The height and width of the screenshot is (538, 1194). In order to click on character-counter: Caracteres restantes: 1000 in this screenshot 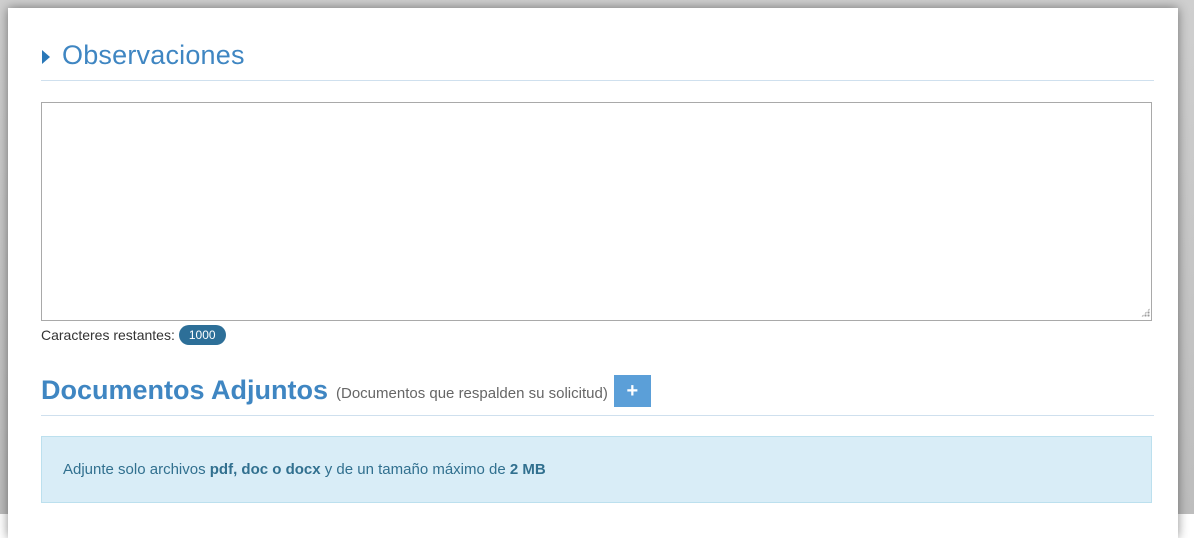, I will do `click(133, 335)`.